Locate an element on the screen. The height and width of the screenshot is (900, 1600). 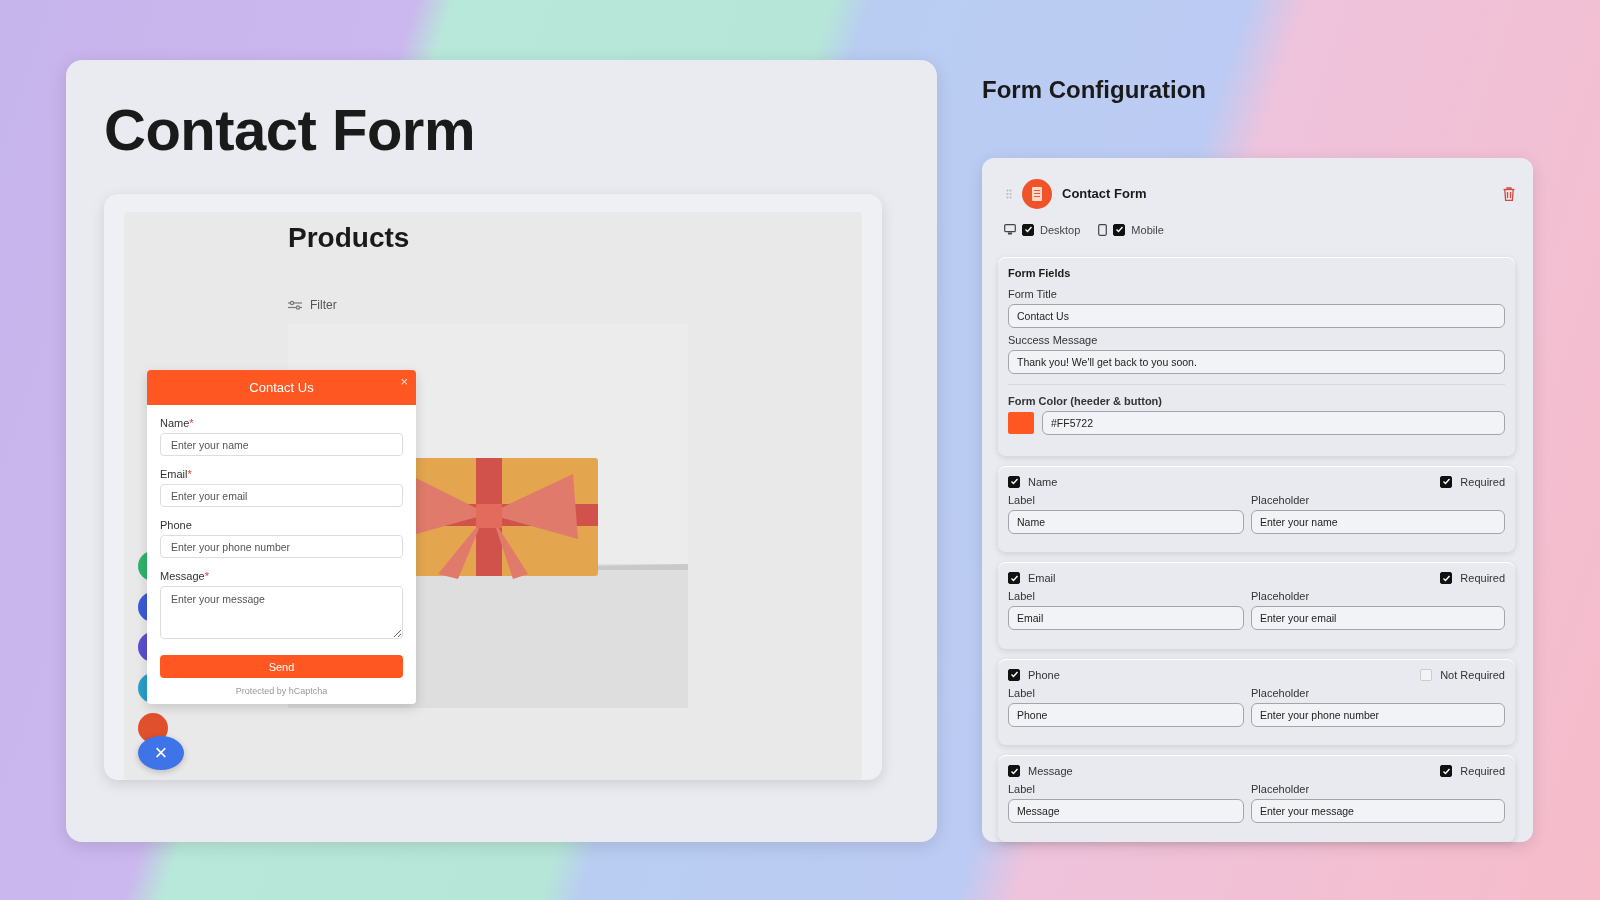
products-heading: Products is located at coordinates (349, 238).